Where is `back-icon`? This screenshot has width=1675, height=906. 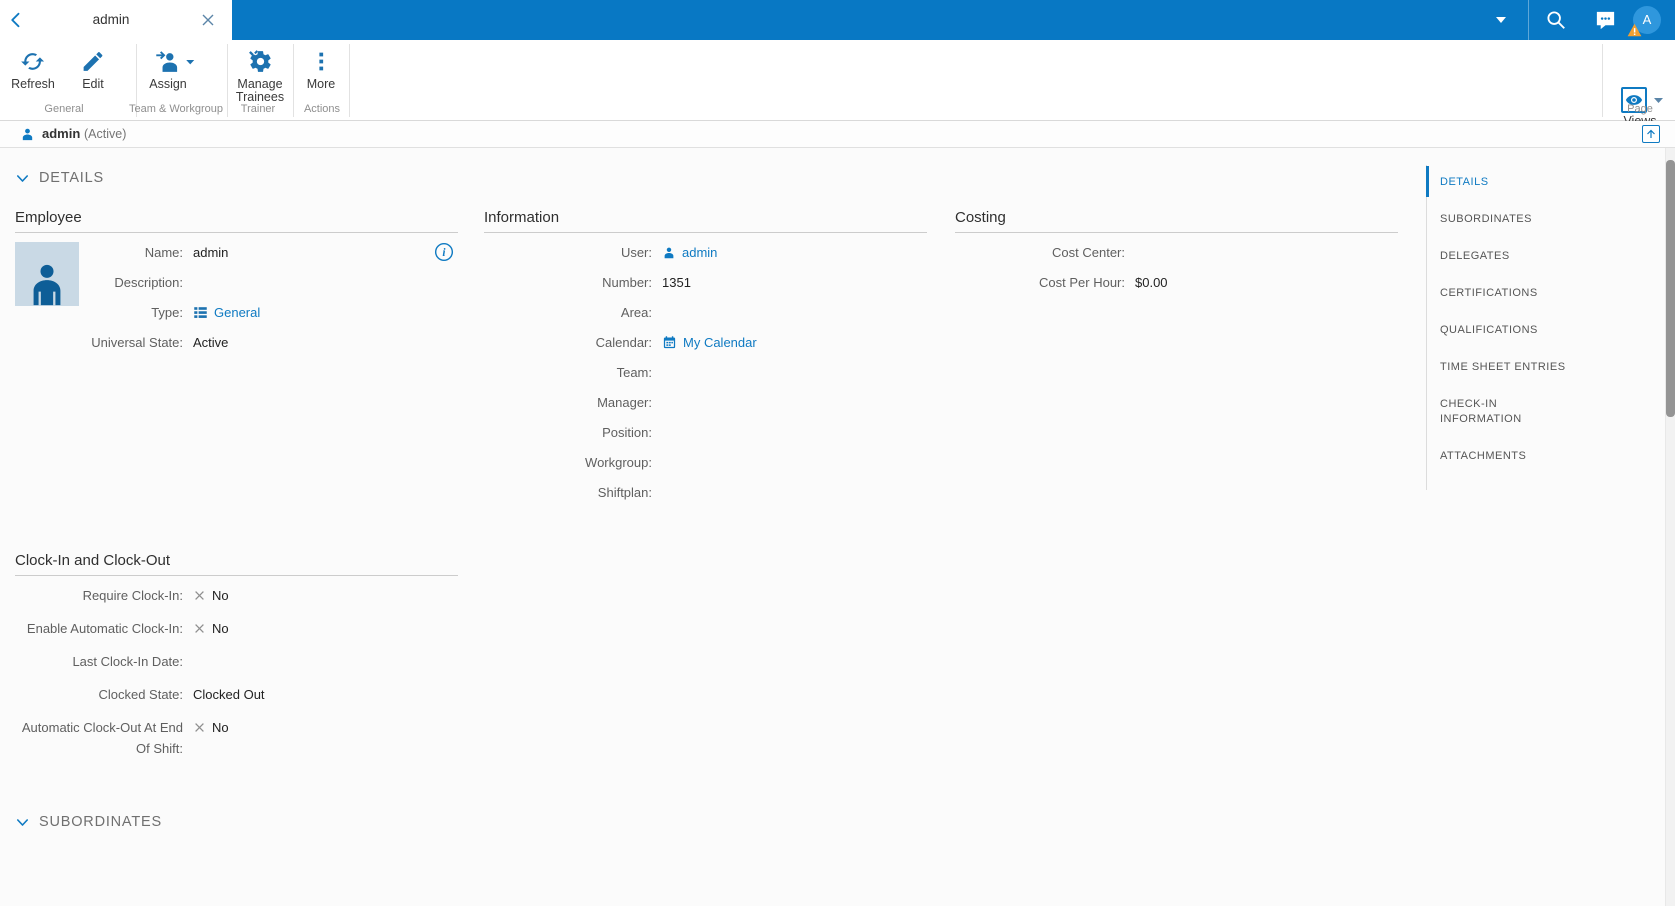 back-icon is located at coordinates (16, 20).